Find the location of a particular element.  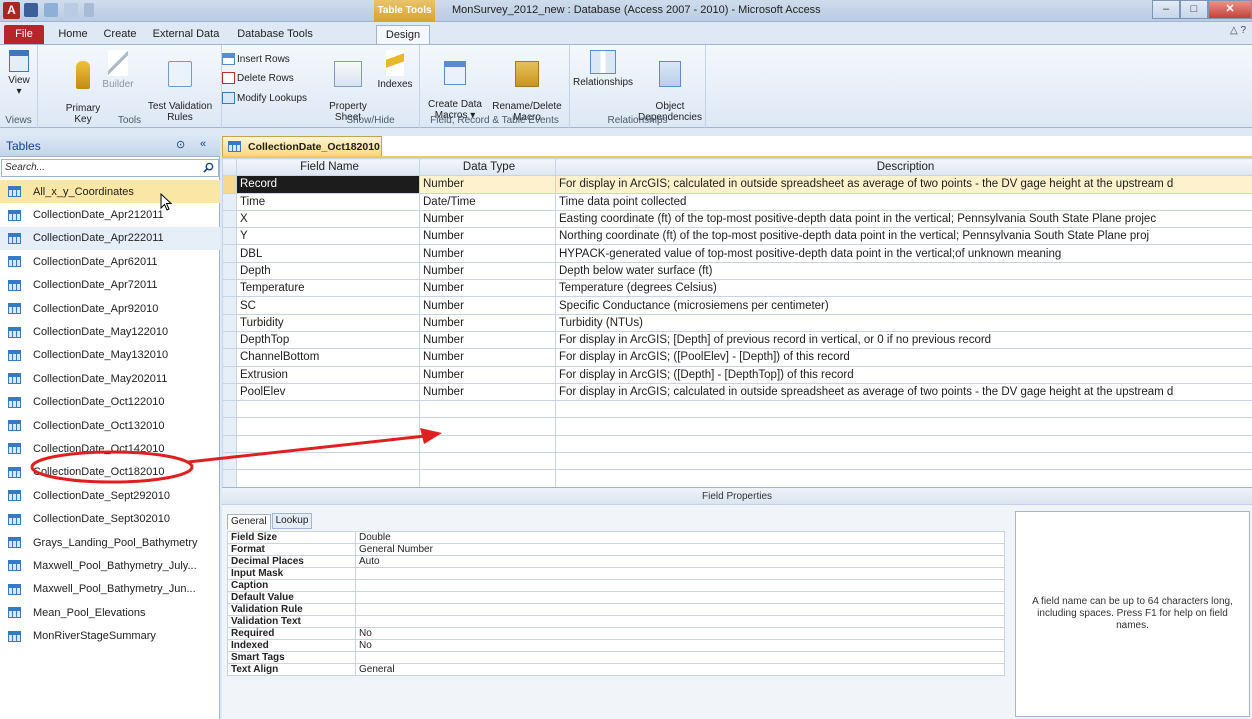

nav-table-item: All_x_y_Coordinates is located at coordinates (110, 192).